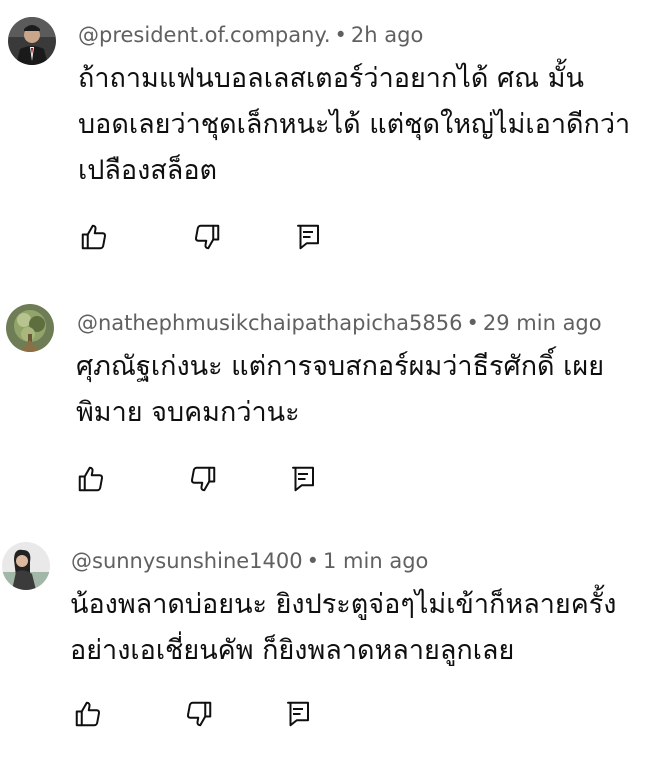 Image resolution: width=656 pixels, height=761 pixels. Describe the element at coordinates (387, 35) in the screenshot. I see `comment-time: 2h ago` at that location.